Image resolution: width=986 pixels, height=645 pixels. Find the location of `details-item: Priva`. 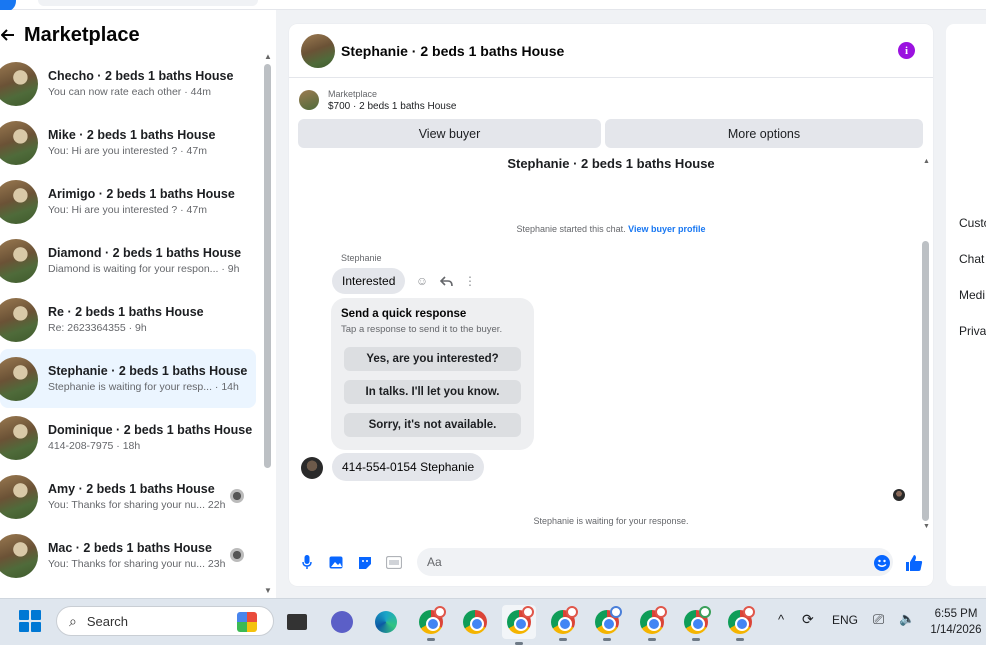

details-item: Priva is located at coordinates (972, 331).